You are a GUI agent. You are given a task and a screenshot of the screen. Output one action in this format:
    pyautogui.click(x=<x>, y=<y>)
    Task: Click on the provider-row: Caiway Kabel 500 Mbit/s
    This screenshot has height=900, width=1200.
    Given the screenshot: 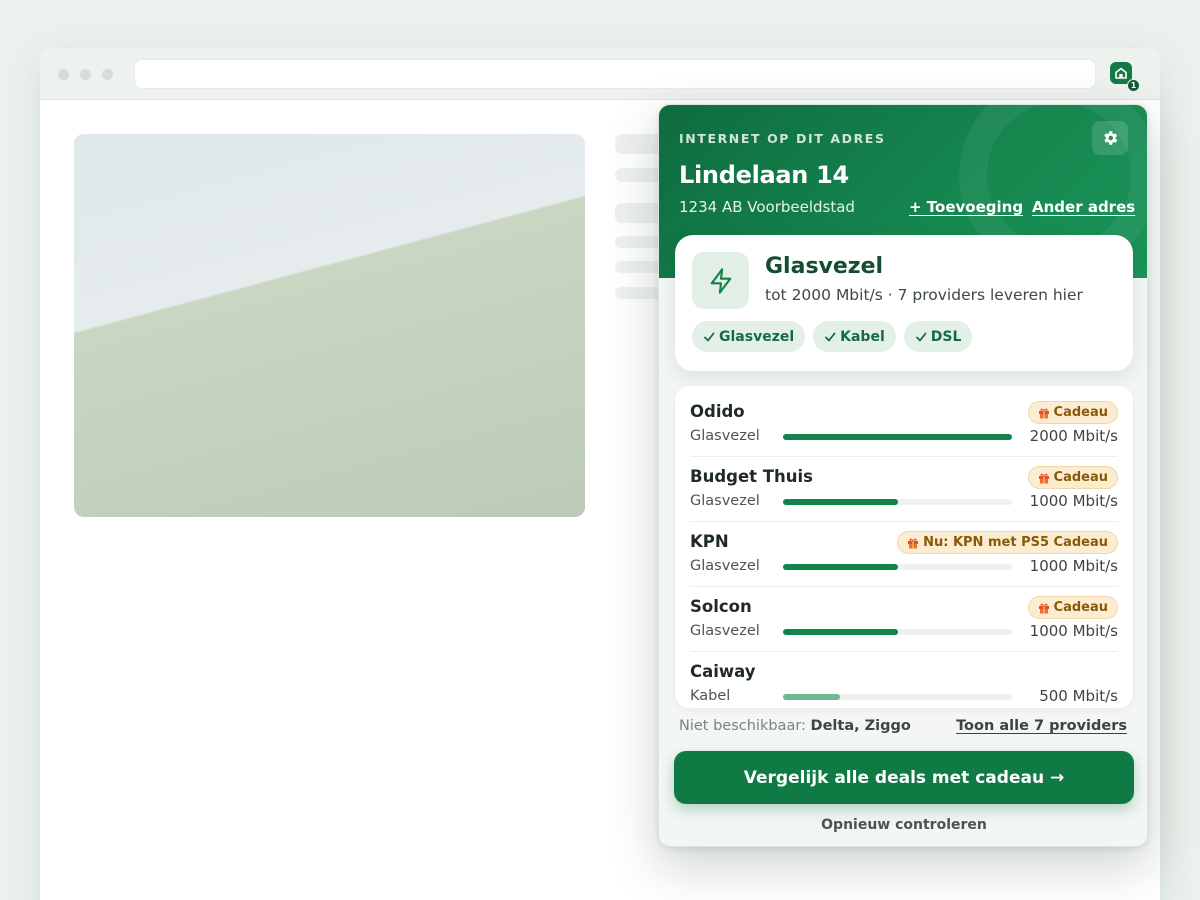 What is the action you would take?
    pyautogui.click(x=904, y=684)
    